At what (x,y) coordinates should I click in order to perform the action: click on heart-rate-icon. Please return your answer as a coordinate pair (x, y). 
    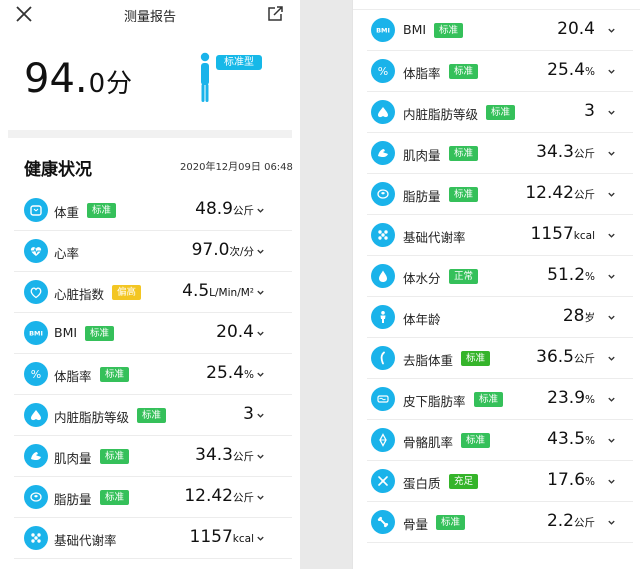
    Looking at the image, I should click on (36, 251).